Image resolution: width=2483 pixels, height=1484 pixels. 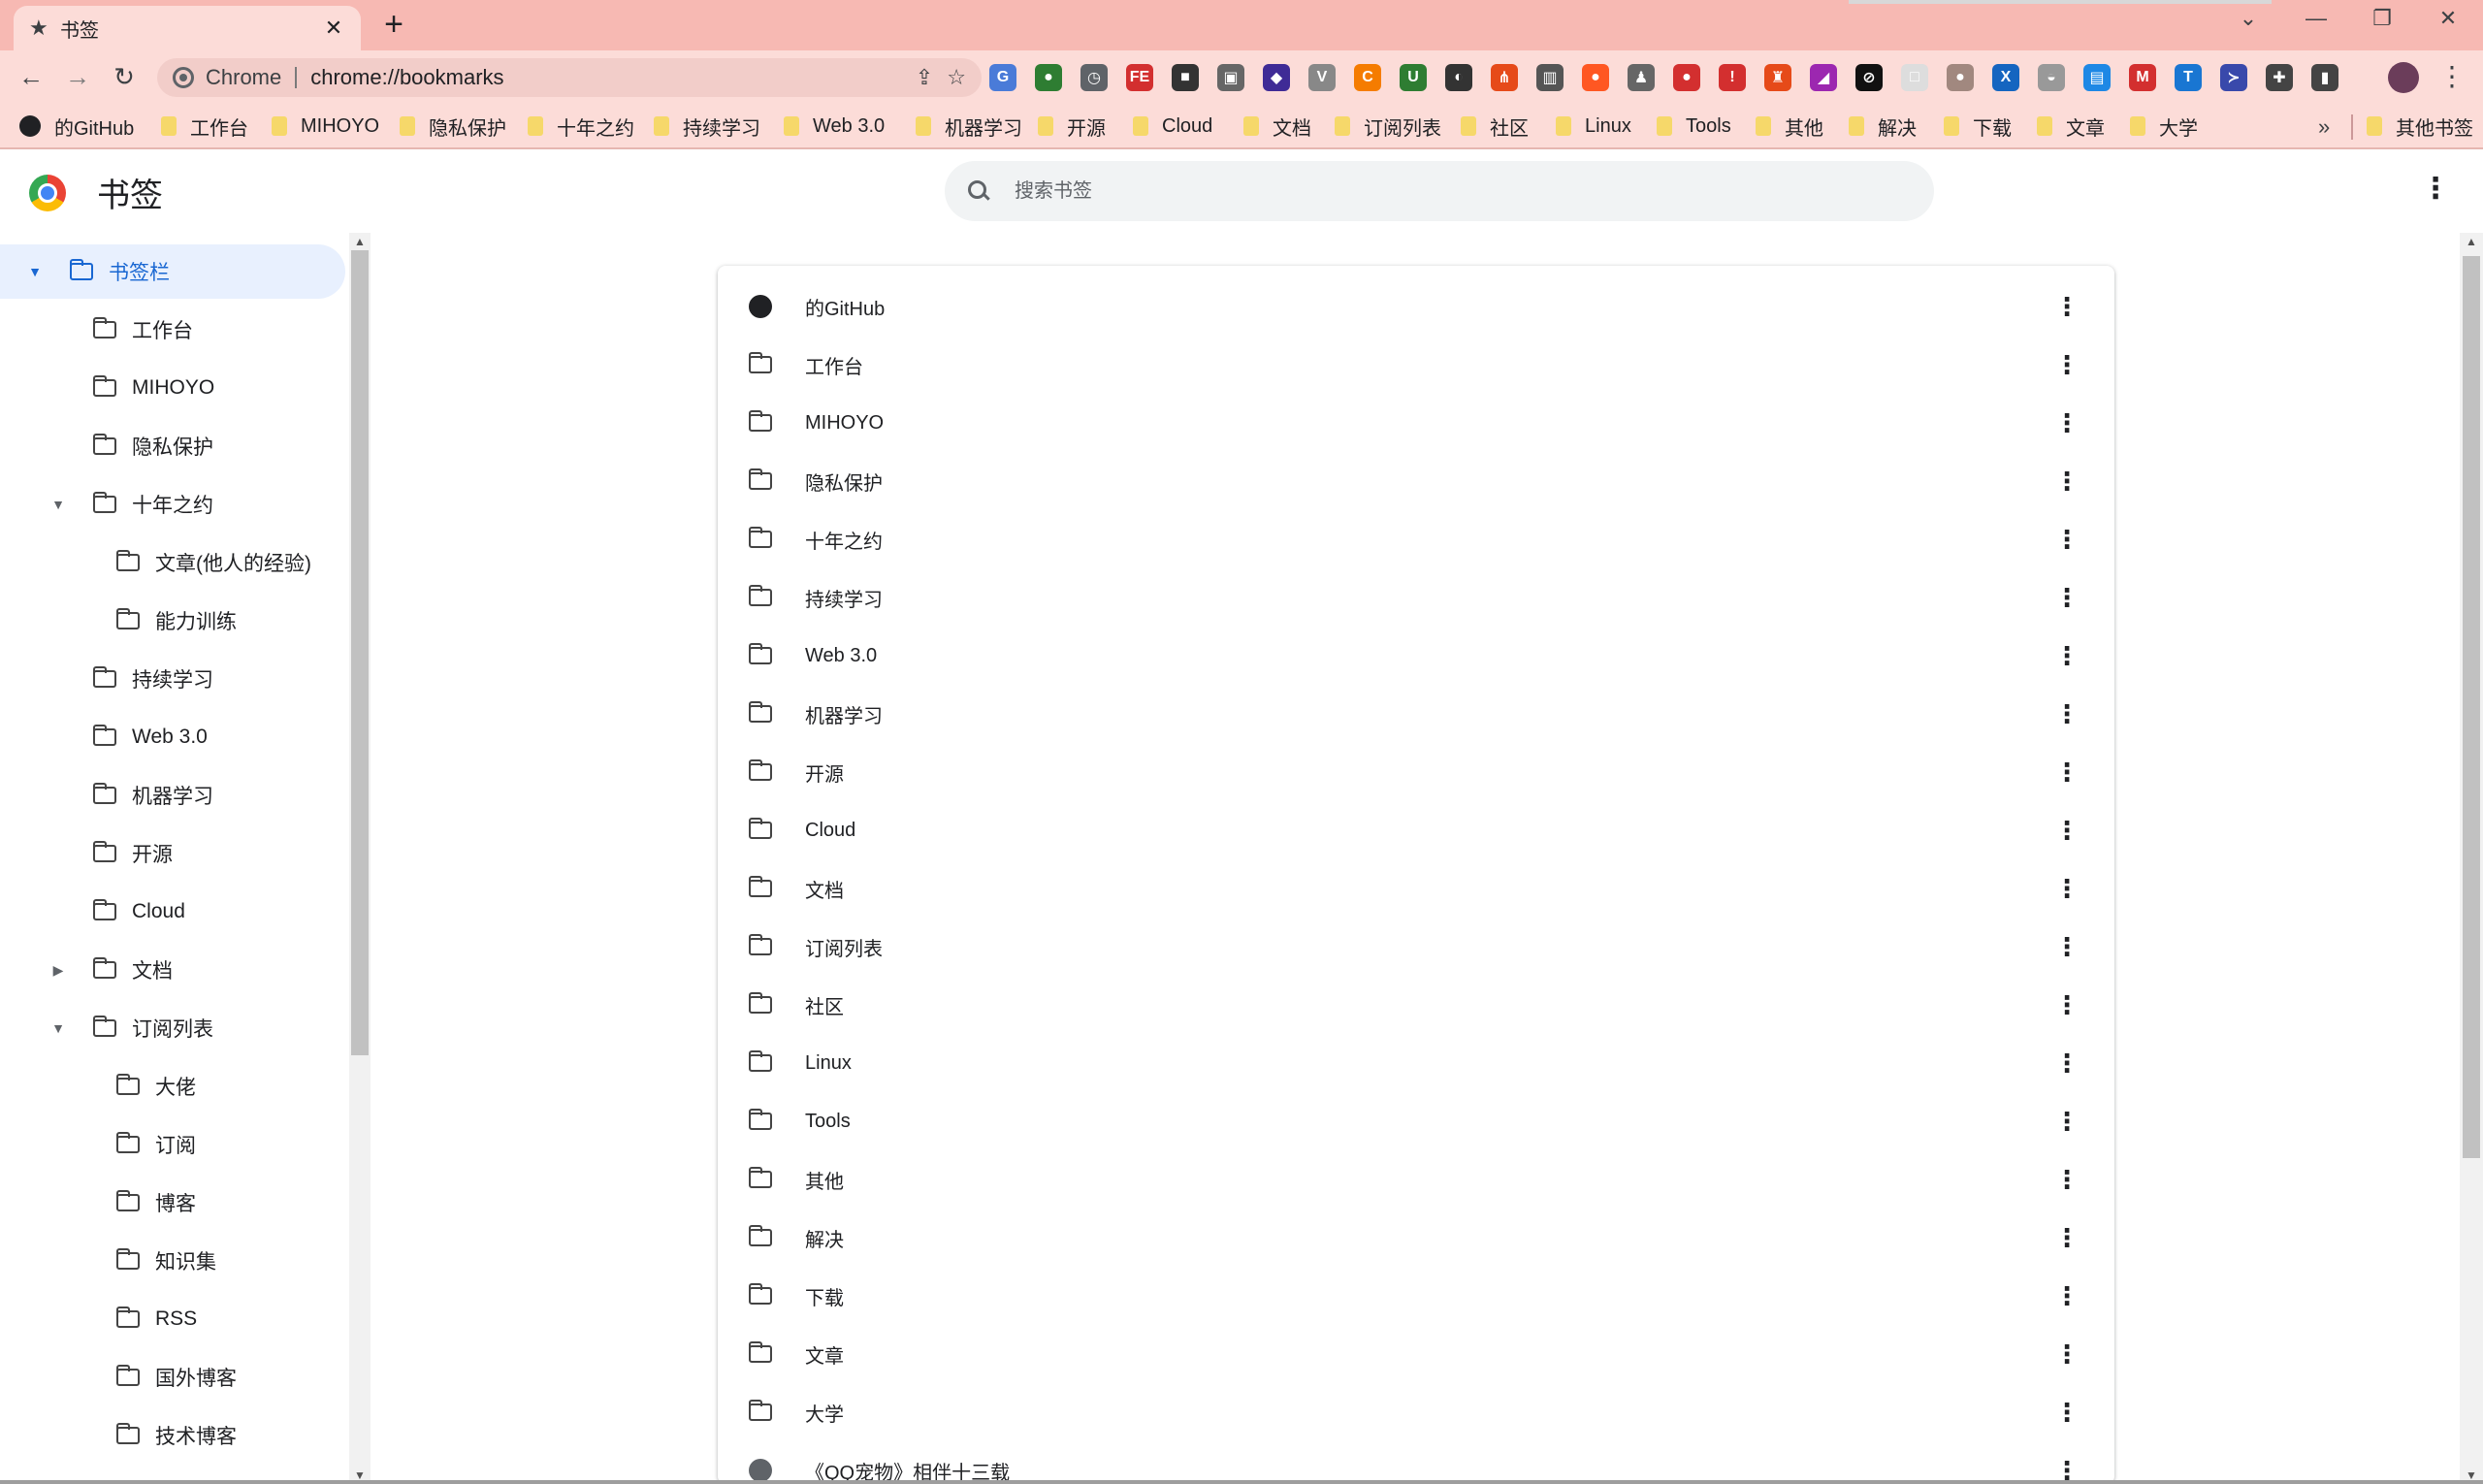 I want to click on bookmark-row: Web 3.0 ⋮, so click(x=1416, y=656).